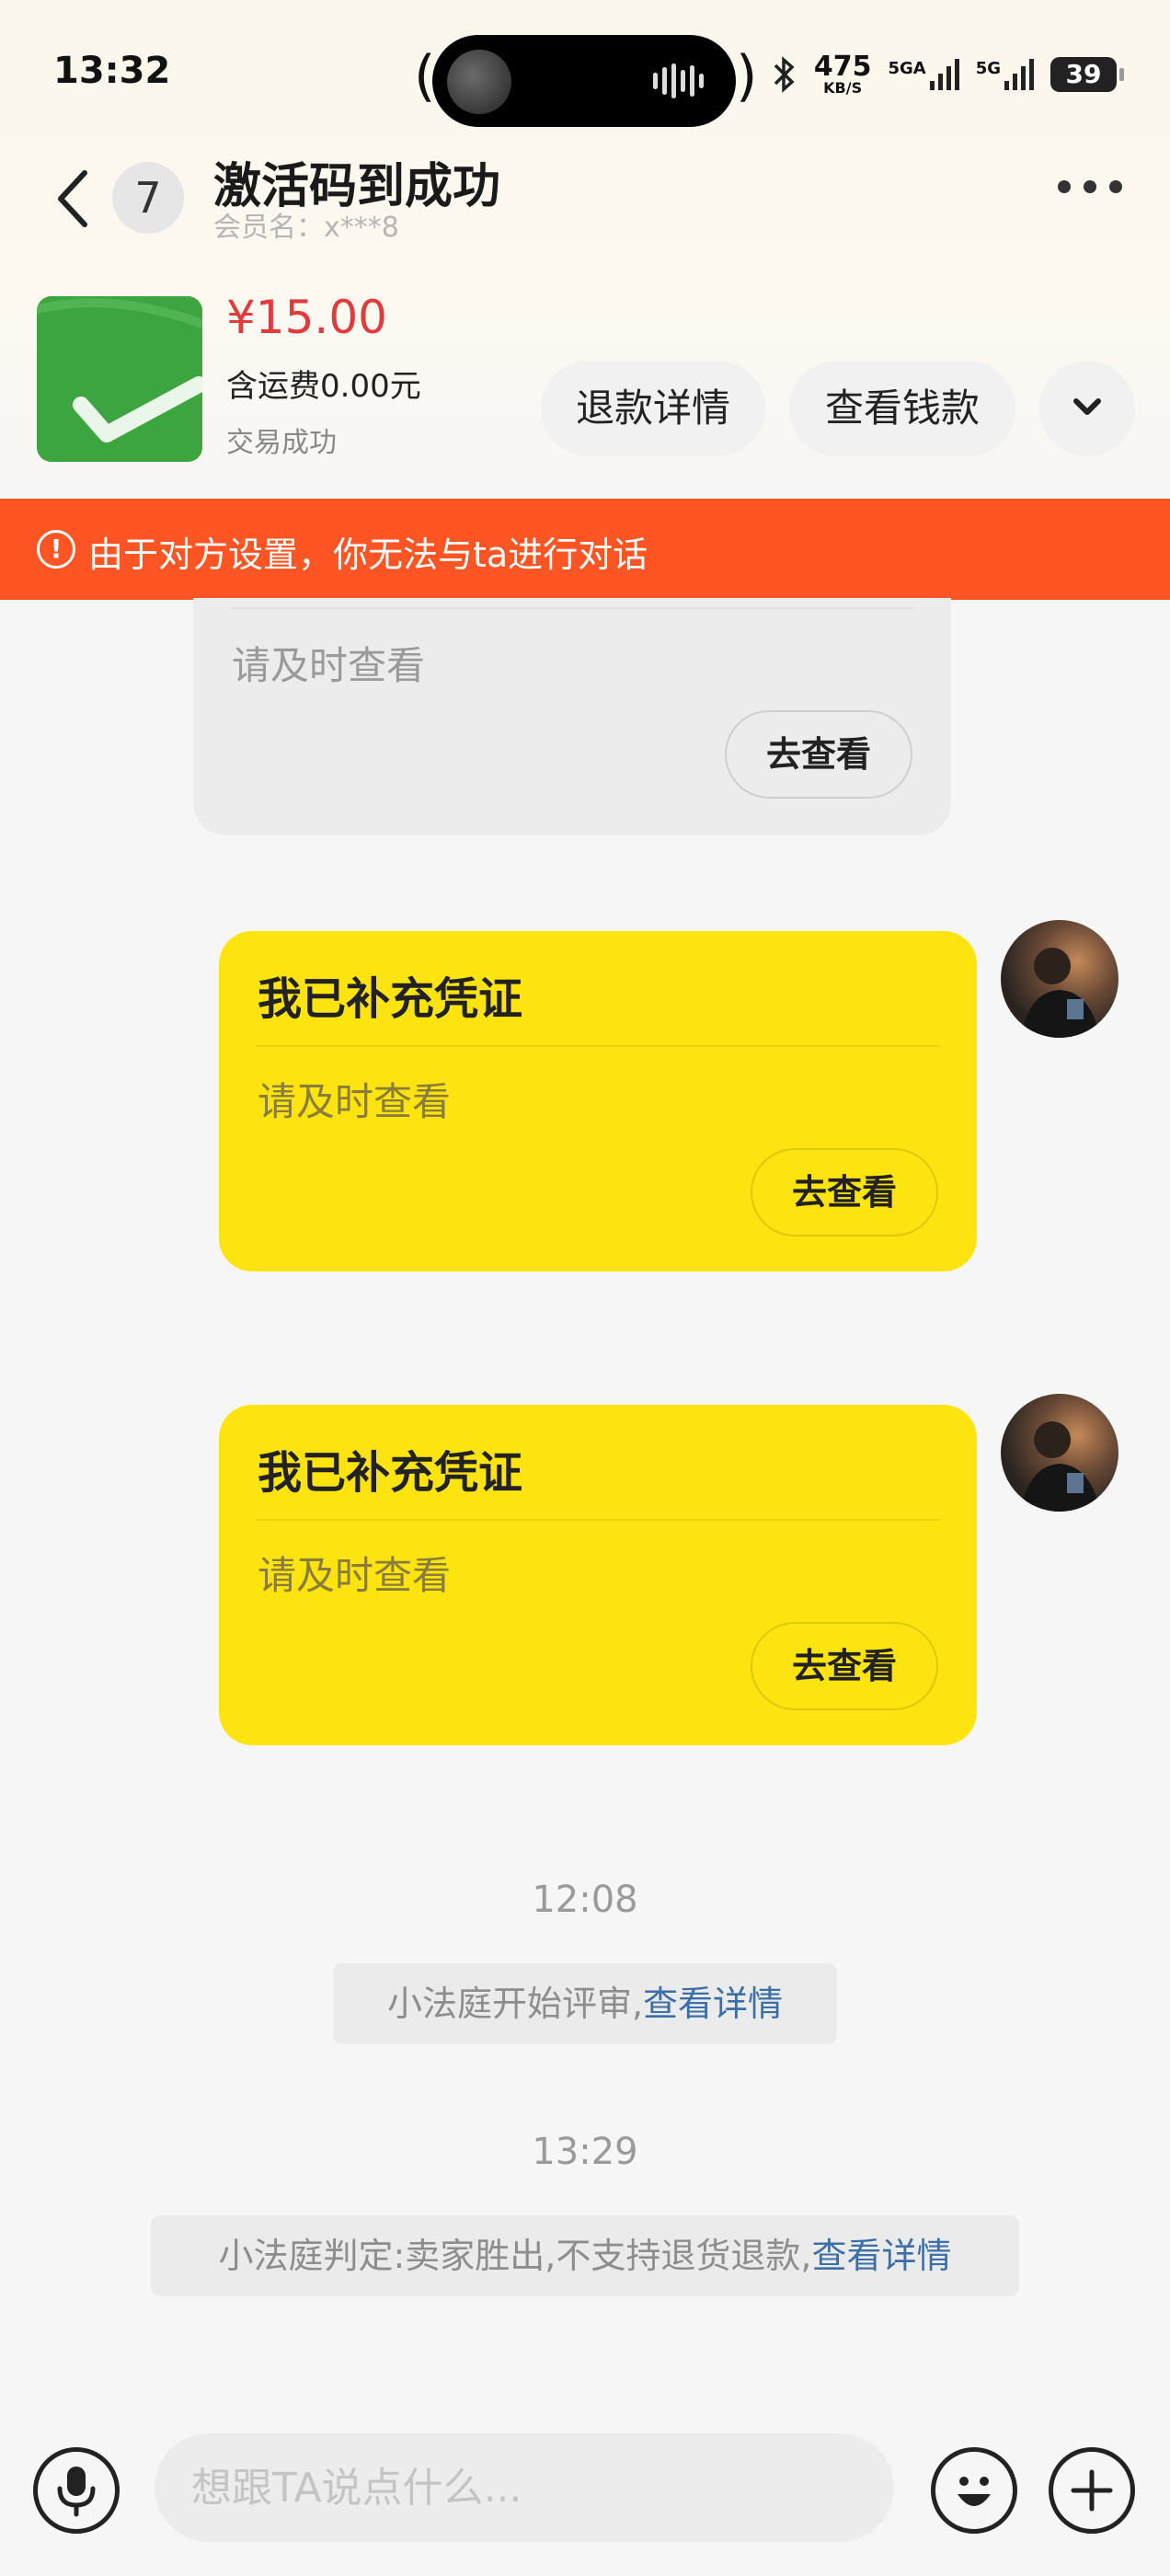  I want to click on microphone-glyph, so click(76, 2492).